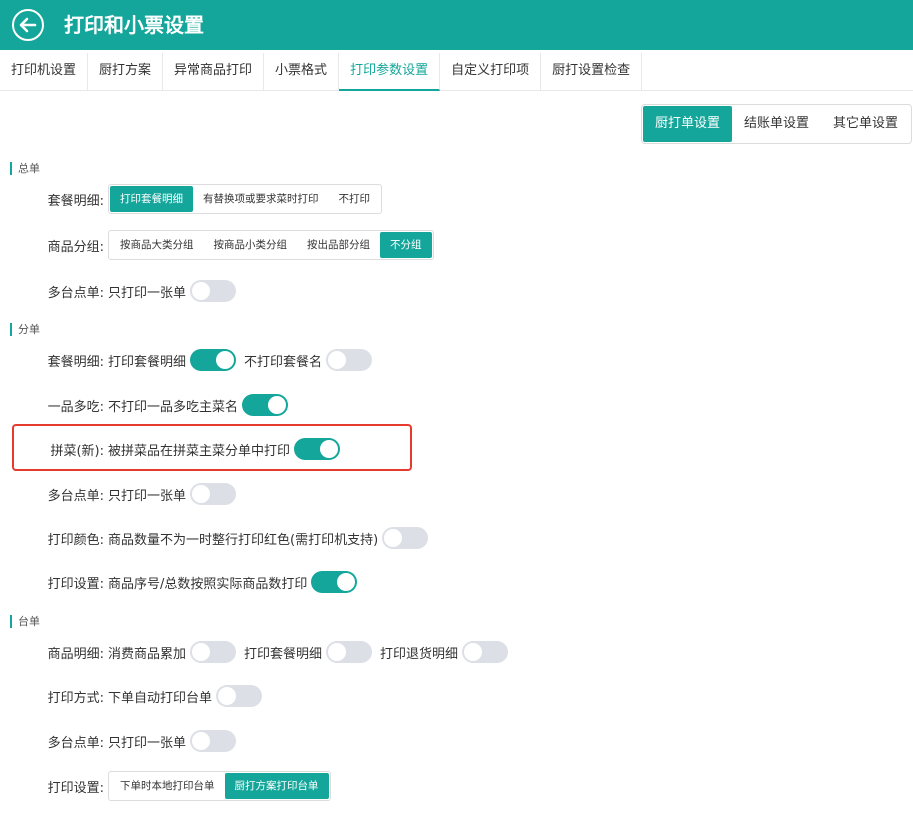  I want to click on row-fendan-one-item-multi: 一品多吃: 不打印一品多吃主菜名, so click(148, 405).